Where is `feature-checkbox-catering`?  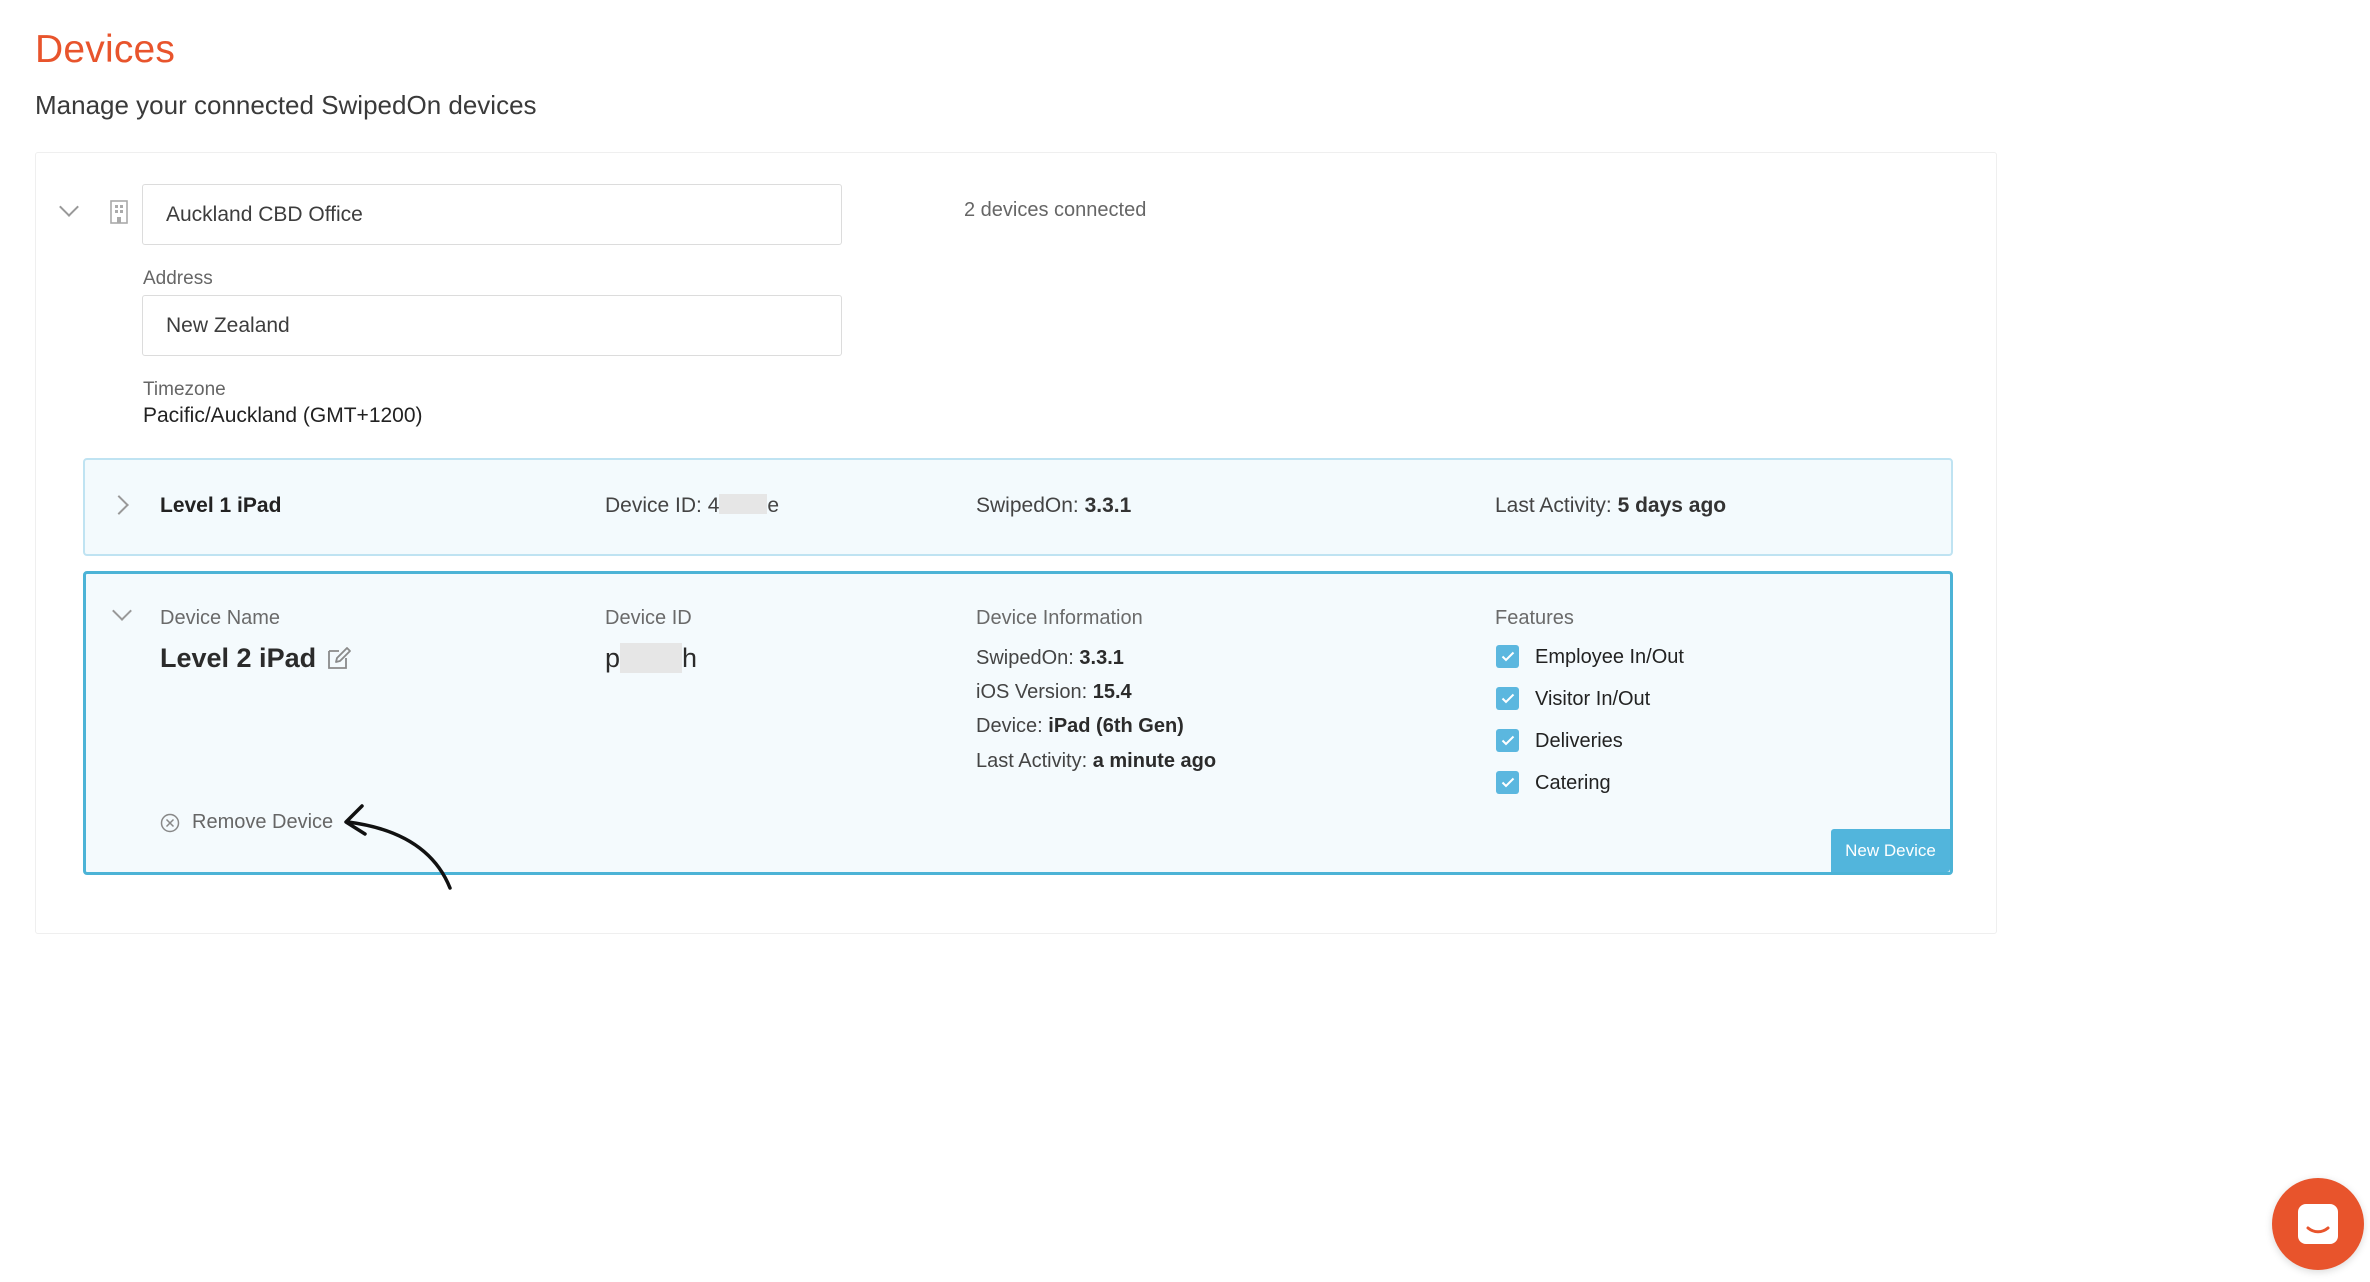
feature-checkbox-catering is located at coordinates (1507, 782).